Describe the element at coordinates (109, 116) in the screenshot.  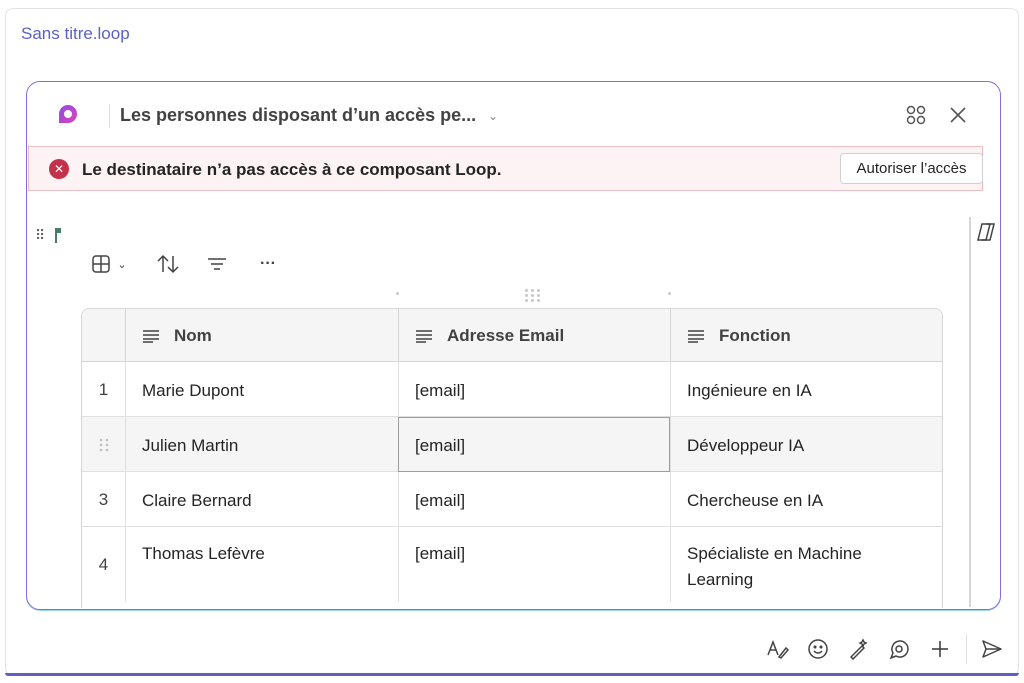
I see `header-divider` at that location.